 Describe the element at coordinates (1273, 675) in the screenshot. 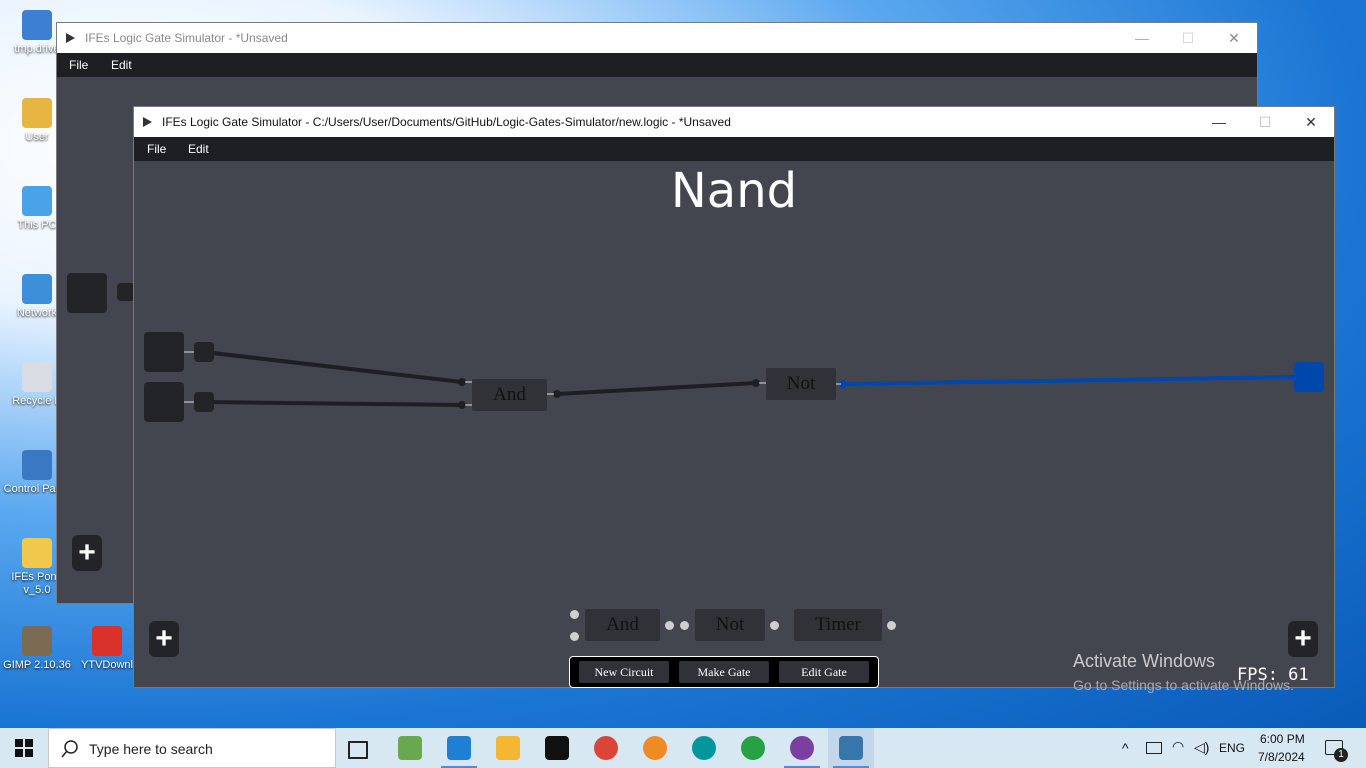

I see `fps-counter: FPS: 61` at that location.